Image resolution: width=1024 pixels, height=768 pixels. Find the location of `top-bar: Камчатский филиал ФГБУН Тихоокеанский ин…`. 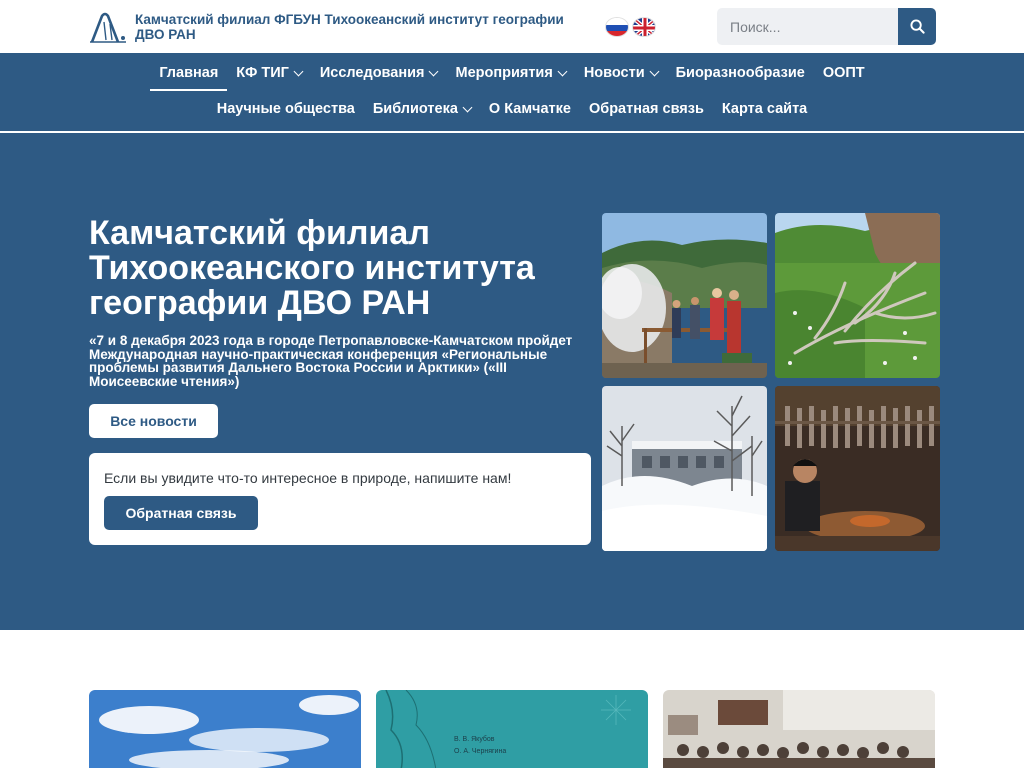

top-bar: Камчатский филиал ФГБУН Тихоокеанский ин… is located at coordinates (512, 26).